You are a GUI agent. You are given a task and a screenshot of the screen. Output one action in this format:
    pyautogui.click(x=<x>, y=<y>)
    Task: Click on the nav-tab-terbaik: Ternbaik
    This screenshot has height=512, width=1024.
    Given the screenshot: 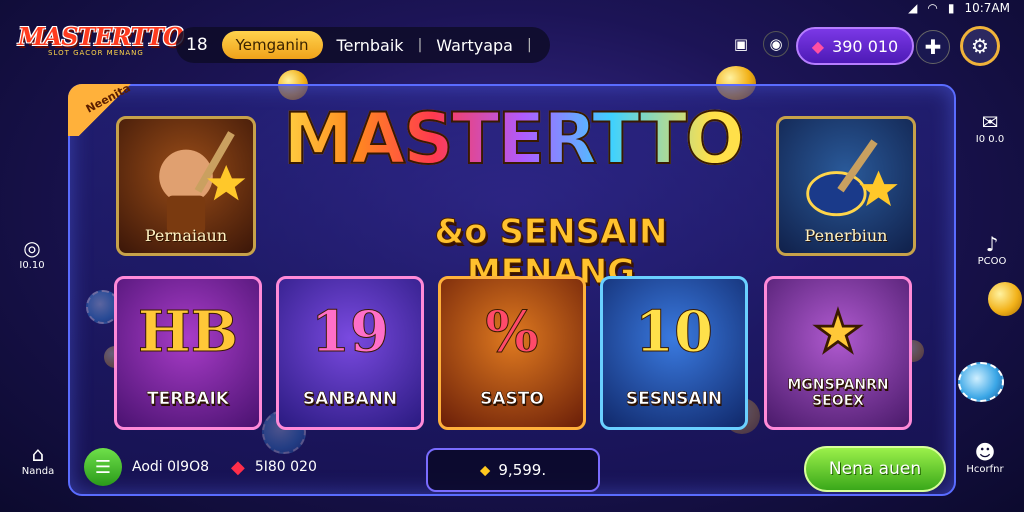 What is the action you would take?
    pyautogui.click(x=370, y=45)
    